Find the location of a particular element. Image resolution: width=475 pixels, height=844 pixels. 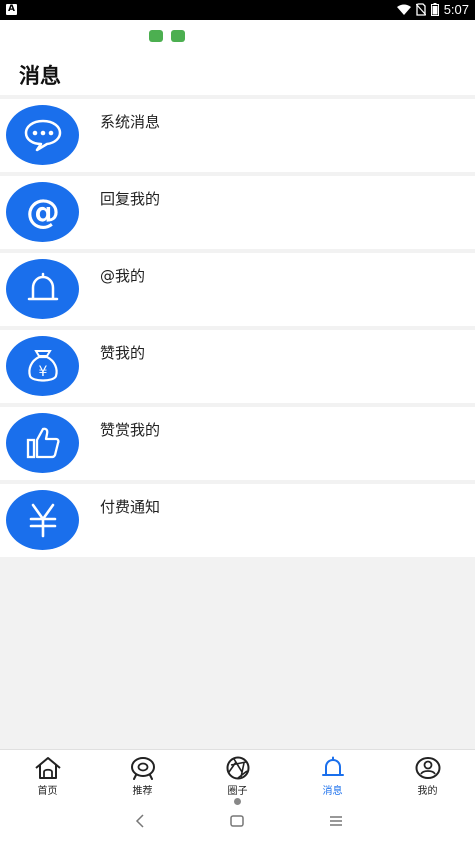

nav-label: 我的 is located at coordinates (427, 791).